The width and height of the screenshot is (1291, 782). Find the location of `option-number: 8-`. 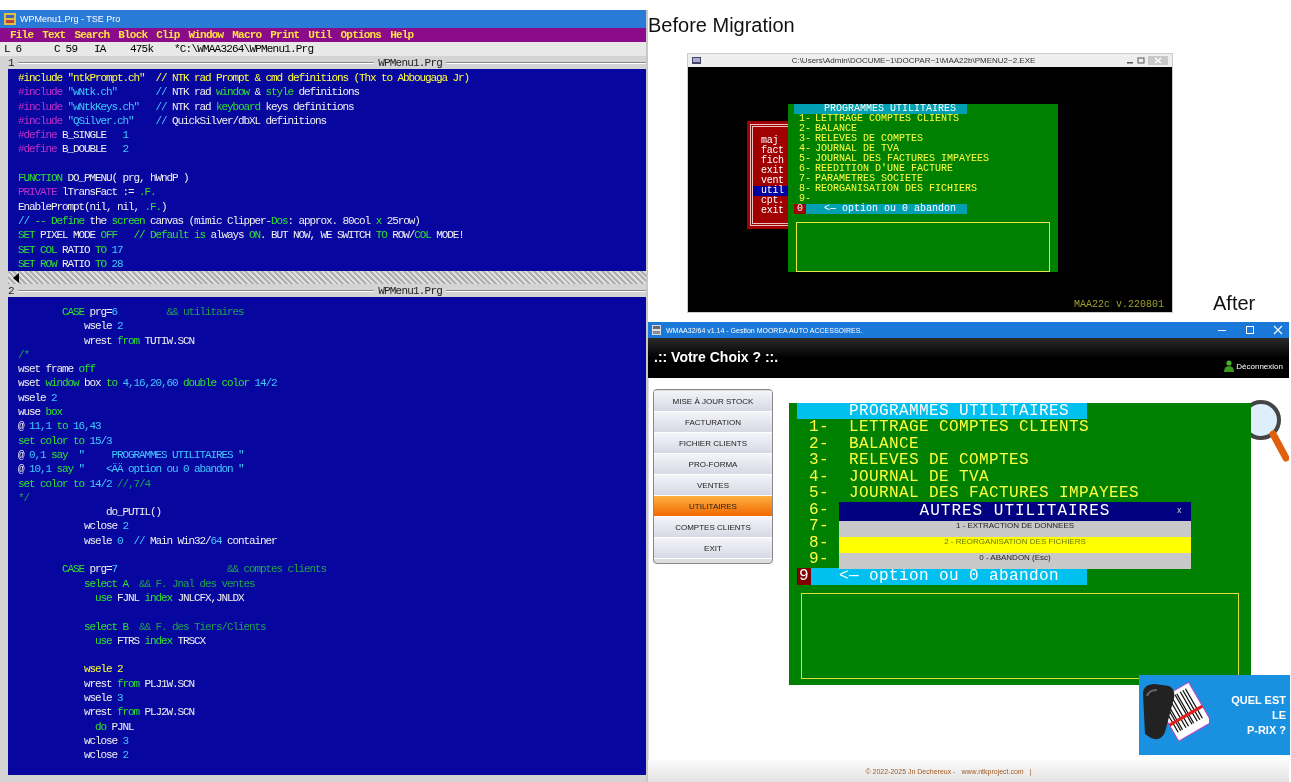

option-number: 8- is located at coordinates (805, 189).